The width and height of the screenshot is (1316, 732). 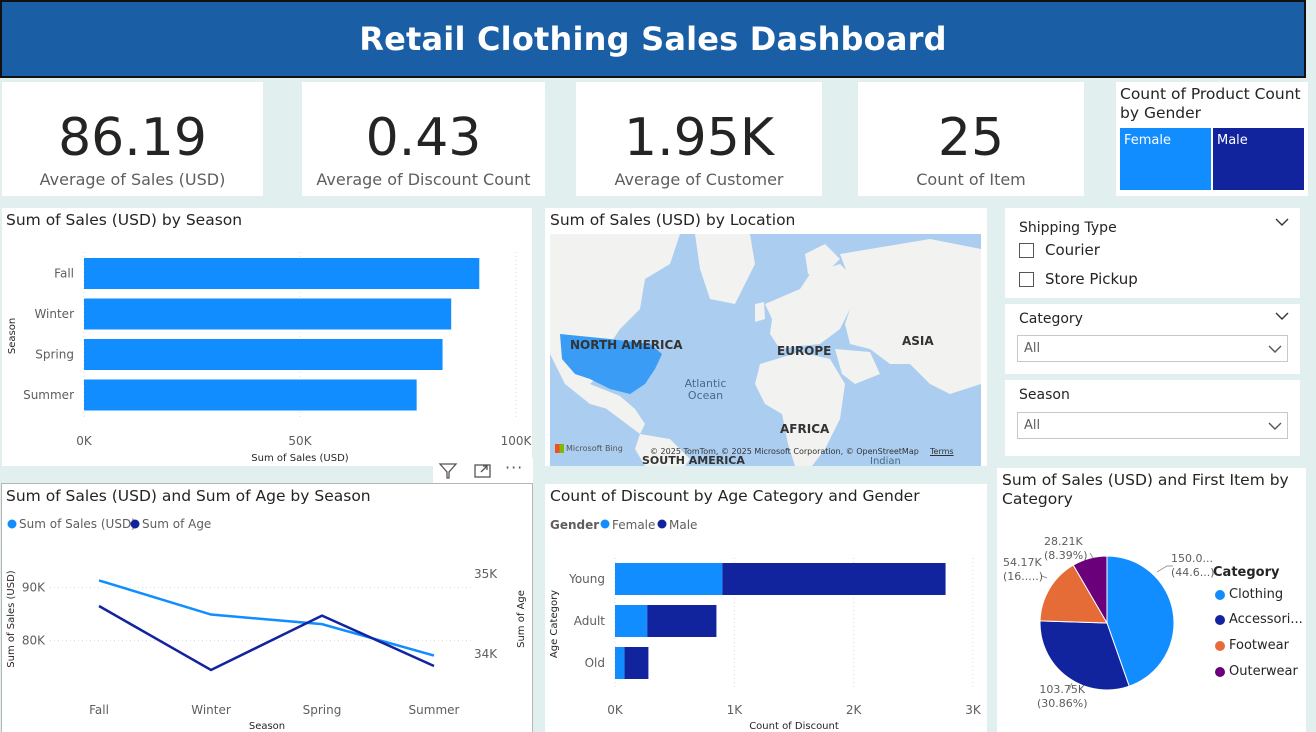 What do you see at coordinates (423, 179) in the screenshot?
I see `kpi-label: Average of Discount Count` at bounding box center [423, 179].